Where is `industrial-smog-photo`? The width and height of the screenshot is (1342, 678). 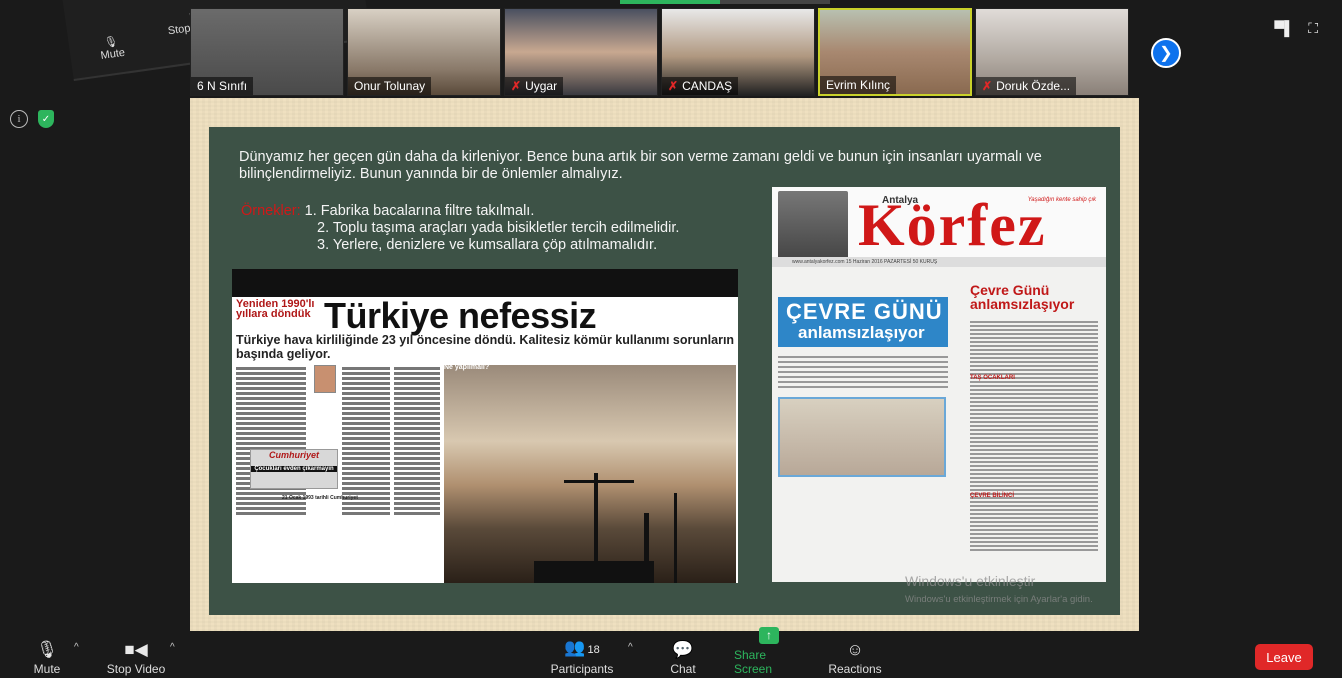
industrial-smog-photo is located at coordinates (590, 474).